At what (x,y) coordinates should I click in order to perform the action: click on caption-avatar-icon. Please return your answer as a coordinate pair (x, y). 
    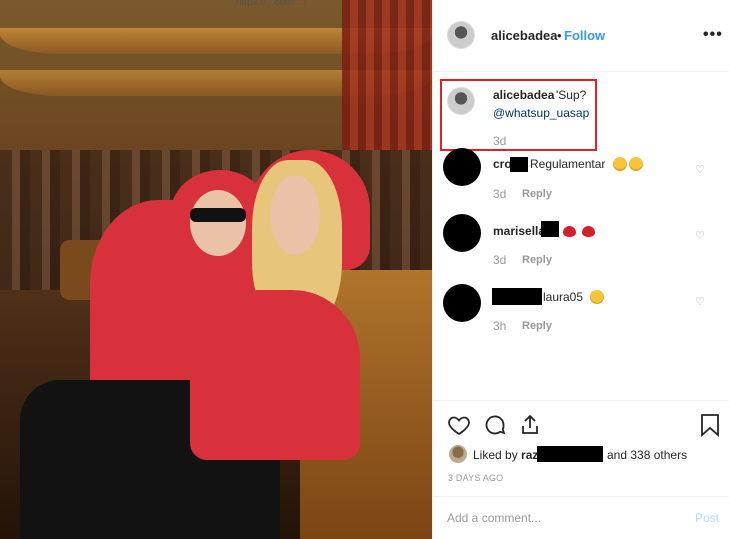
    Looking at the image, I should click on (461, 101).